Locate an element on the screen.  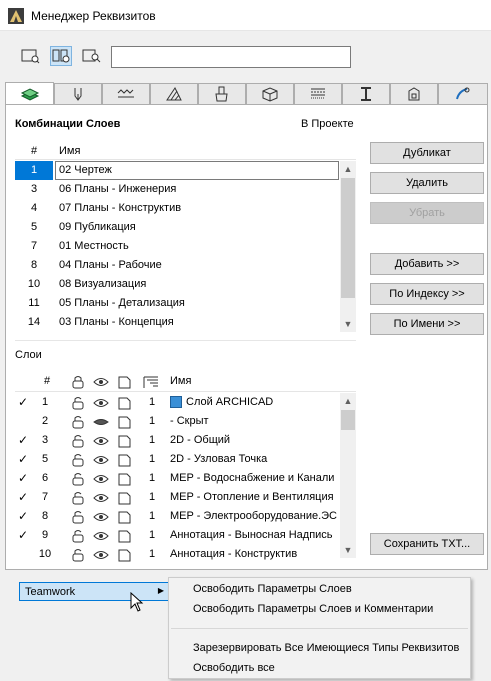
tab-zone-categories is located at coordinates (414, 93).